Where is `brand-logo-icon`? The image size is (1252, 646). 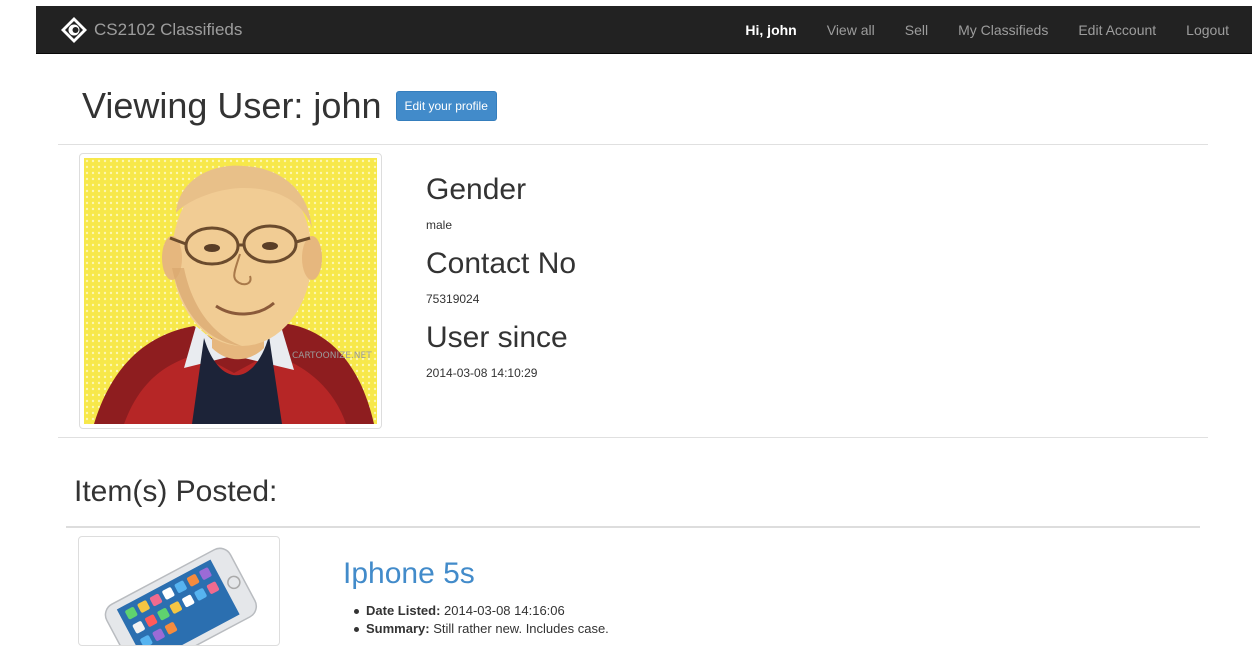
brand-logo-icon is located at coordinates (74, 30).